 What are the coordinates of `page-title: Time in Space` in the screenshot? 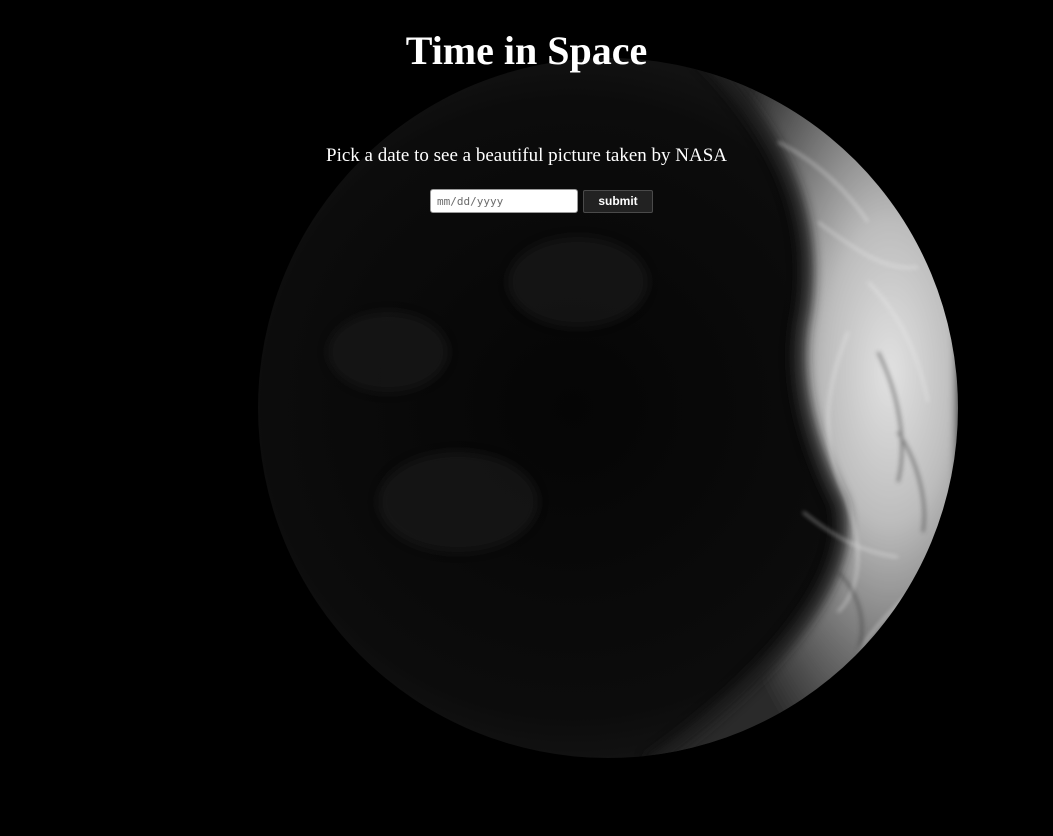 It's located at (526, 50).